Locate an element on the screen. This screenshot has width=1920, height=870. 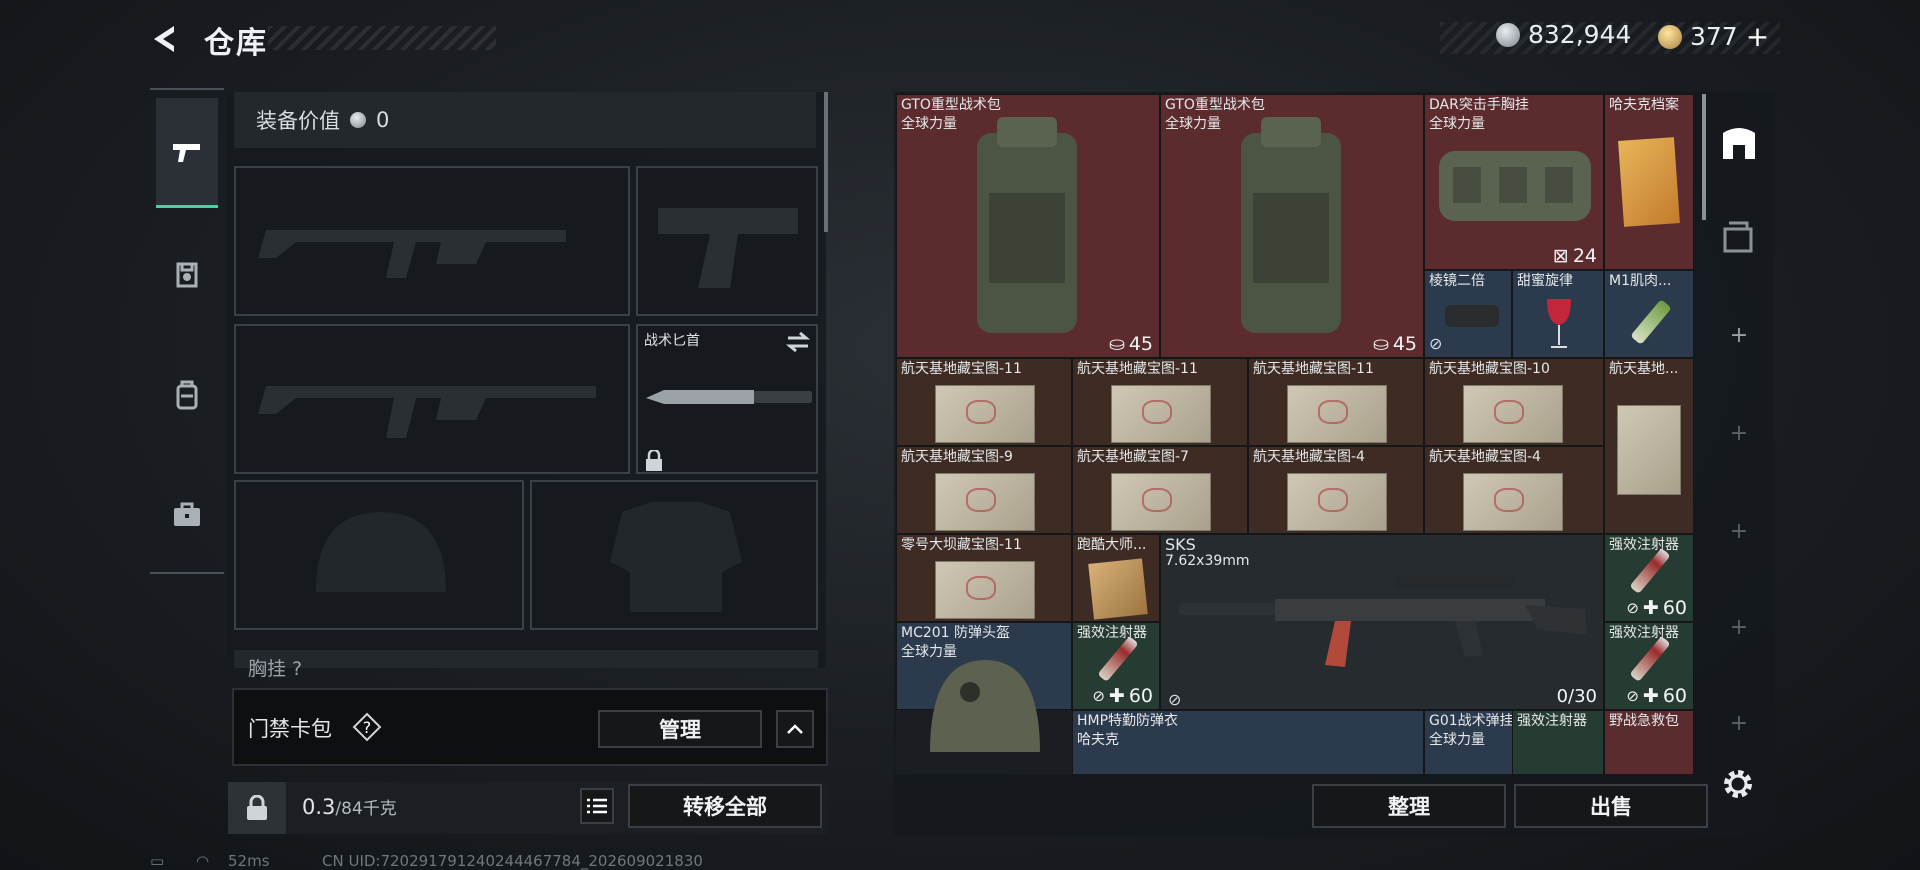
stash-item: 航天基地藏宝图-10 is located at coordinates (1514, 402).